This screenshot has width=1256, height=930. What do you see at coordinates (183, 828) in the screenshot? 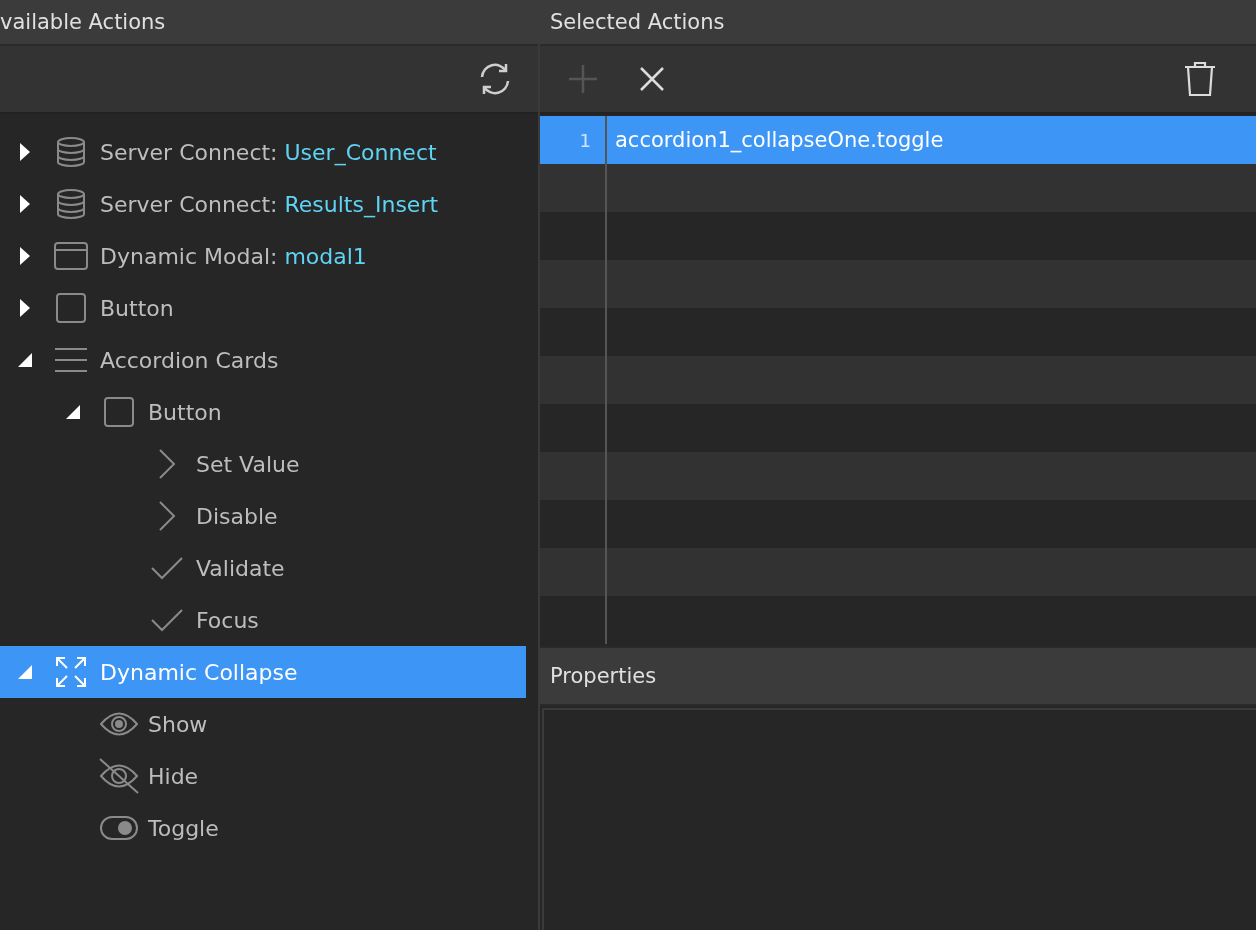
I see `tree-item-label: Toggle` at bounding box center [183, 828].